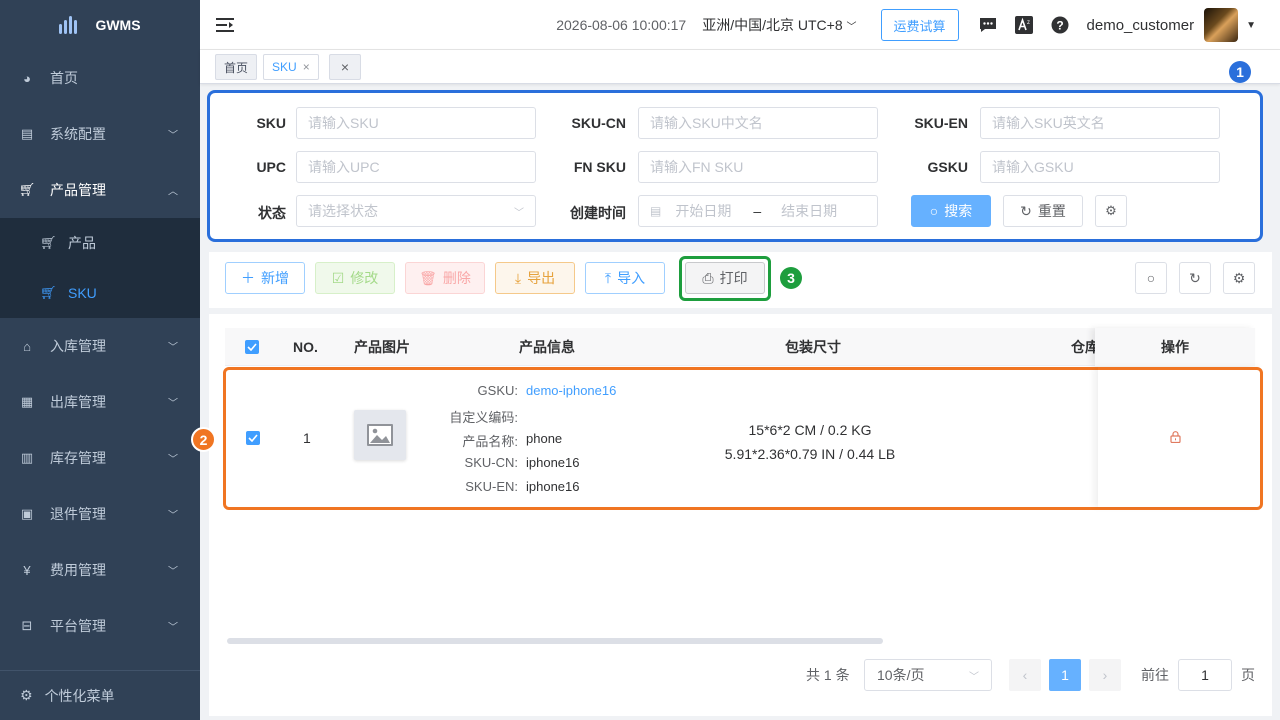 Image resolution: width=1280 pixels, height=720 pixels. What do you see at coordinates (1221, 25) in the screenshot?
I see `avatar` at bounding box center [1221, 25].